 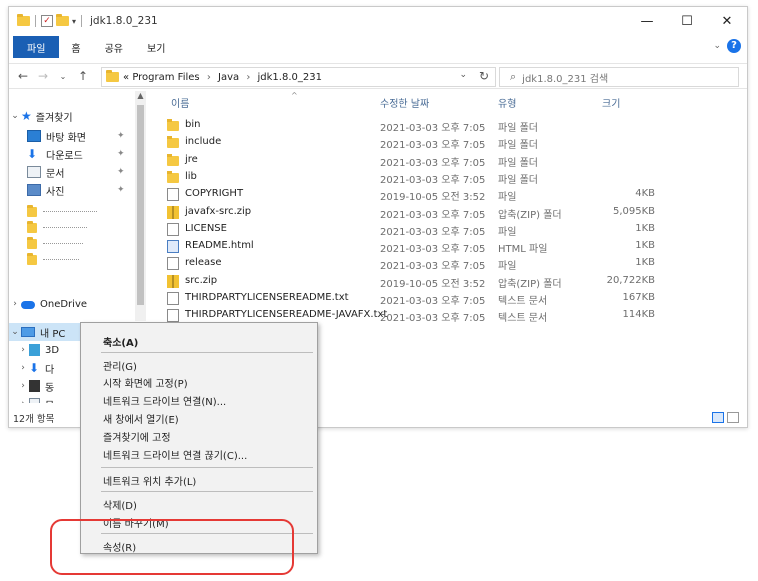 I want to click on file-type: HTML 파일, so click(x=523, y=250).